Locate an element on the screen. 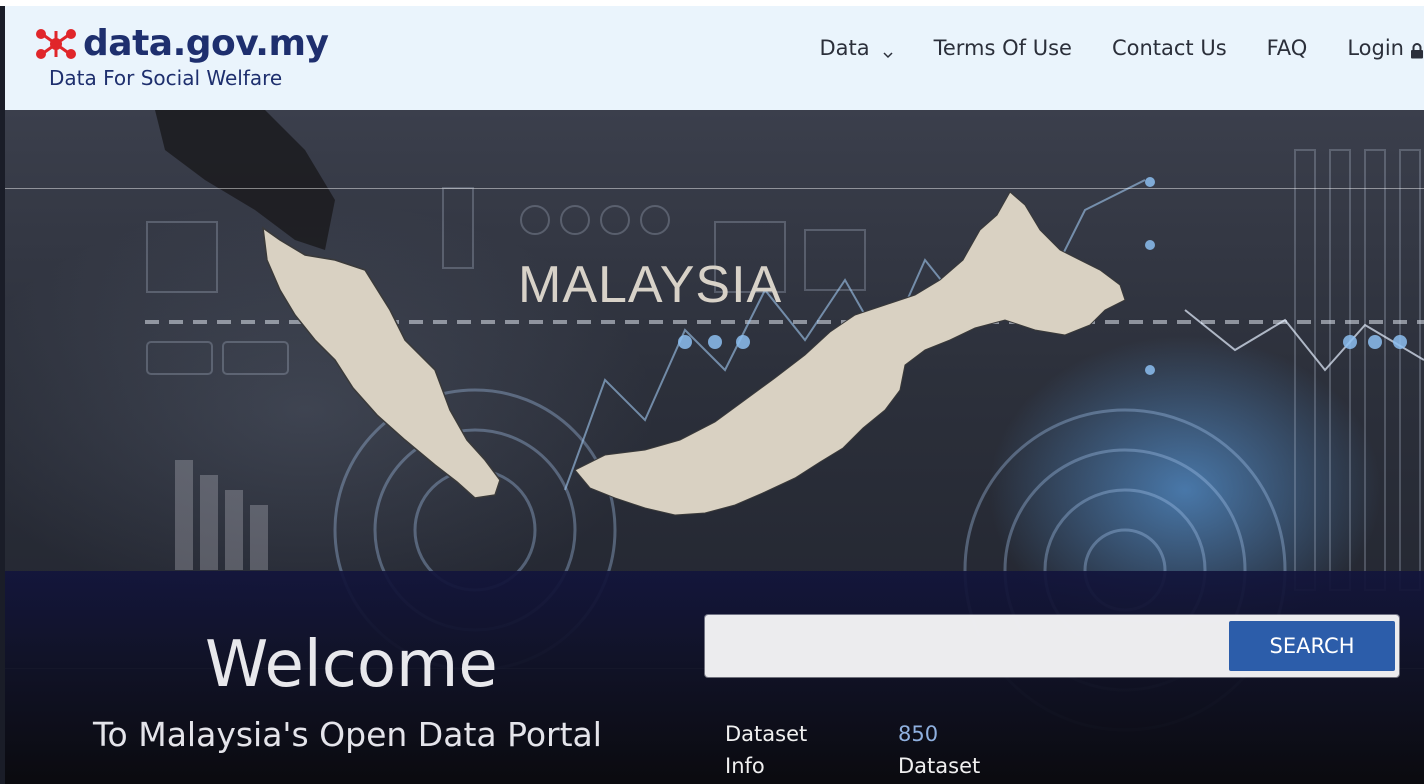 This screenshot has width=1424, height=784. nav-item-data: Data is located at coordinates (856, 48).